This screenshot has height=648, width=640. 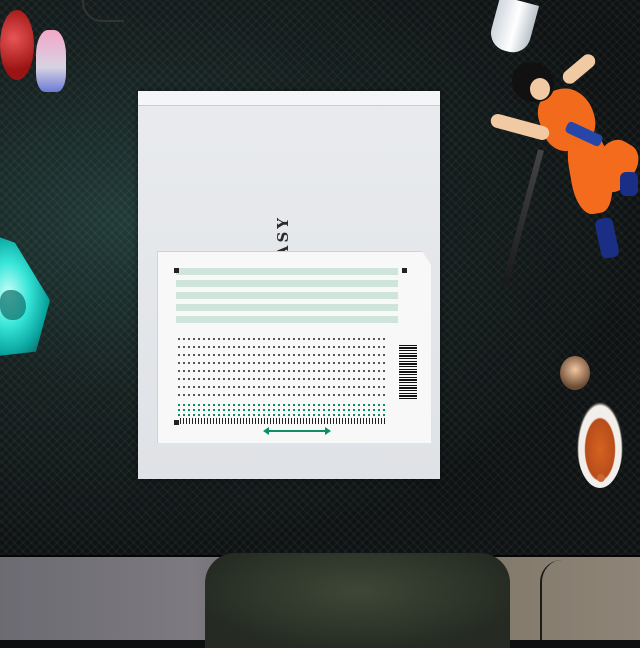 I want to click on person-legs, so click(x=357, y=600).